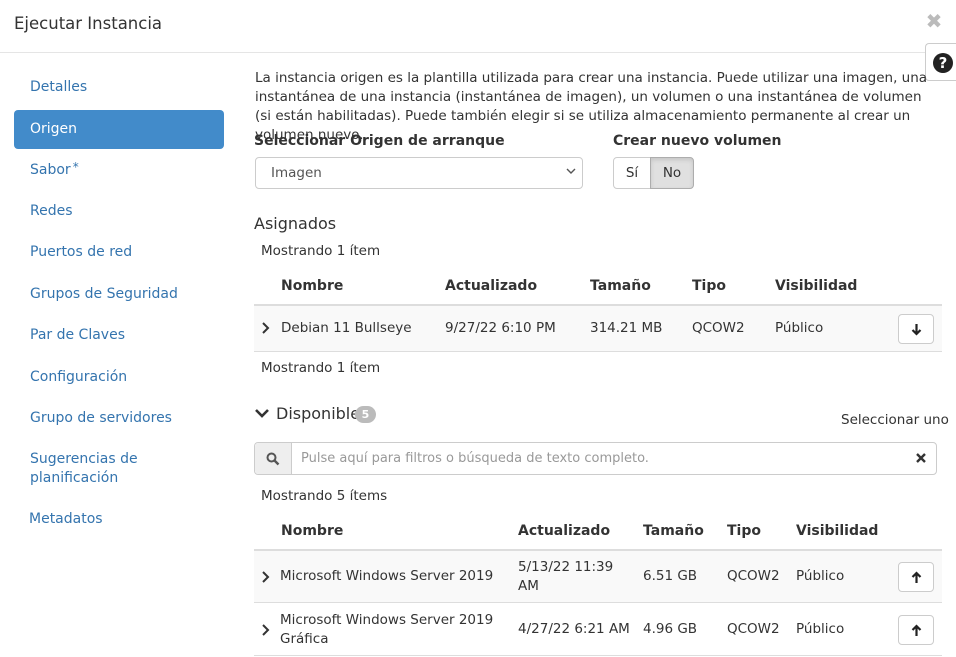 This screenshot has width=956, height=657. What do you see at coordinates (81, 252) in the screenshot?
I see `sidebar-item-label: Puertos de red` at bounding box center [81, 252].